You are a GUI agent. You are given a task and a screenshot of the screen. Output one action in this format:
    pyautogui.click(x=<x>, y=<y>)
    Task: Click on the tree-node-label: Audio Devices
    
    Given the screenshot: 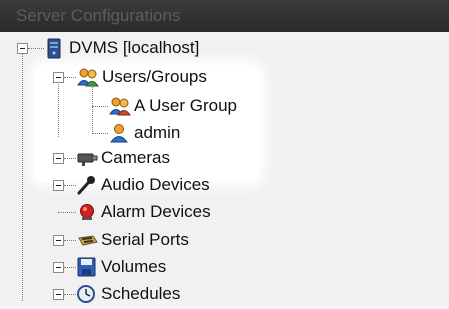 What is the action you would take?
    pyautogui.click(x=155, y=184)
    